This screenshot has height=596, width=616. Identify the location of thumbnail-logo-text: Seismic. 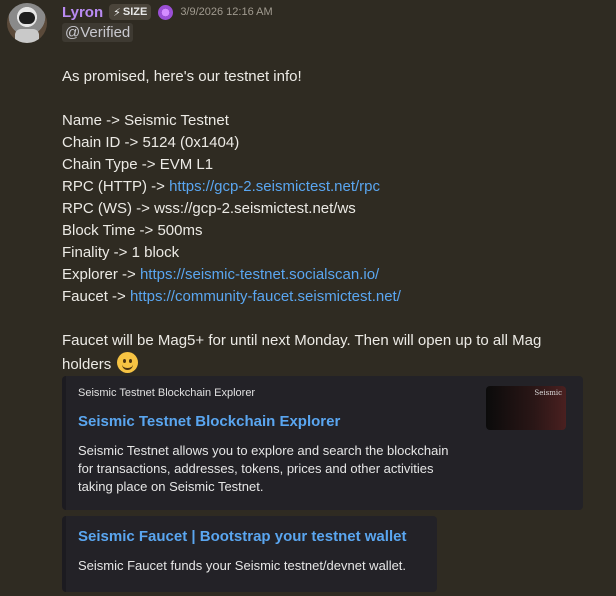
(548, 393).